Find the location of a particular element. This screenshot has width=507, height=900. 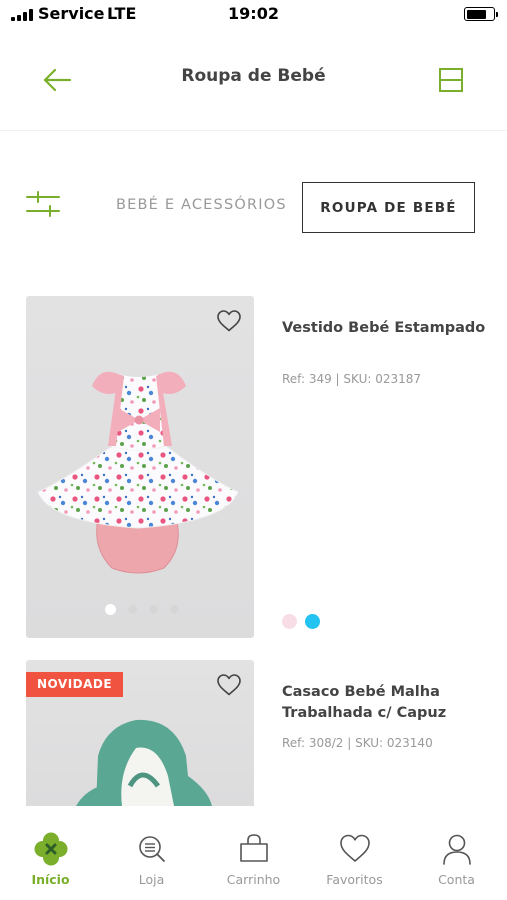

sliders-icon is located at coordinates (43, 204).